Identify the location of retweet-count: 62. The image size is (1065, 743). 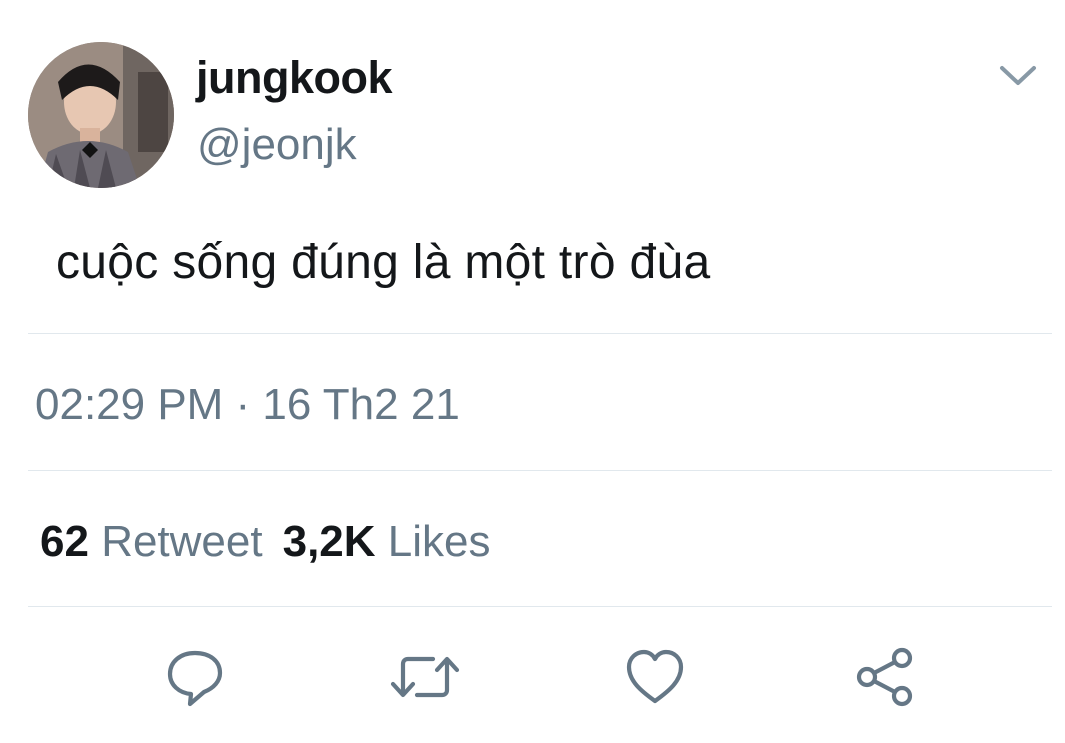
(64, 541).